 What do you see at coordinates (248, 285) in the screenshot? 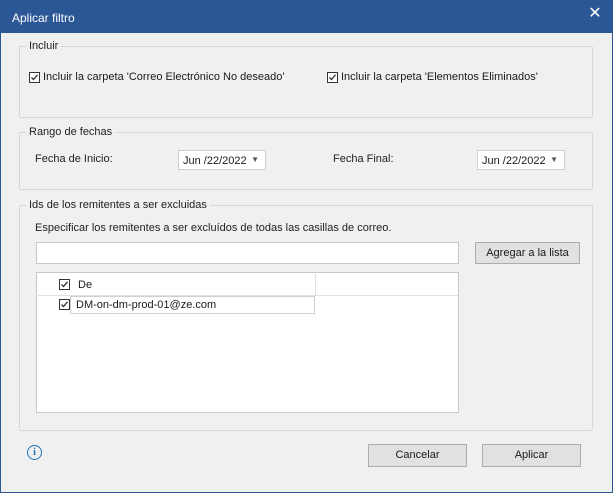
I see `list-header: De` at bounding box center [248, 285].